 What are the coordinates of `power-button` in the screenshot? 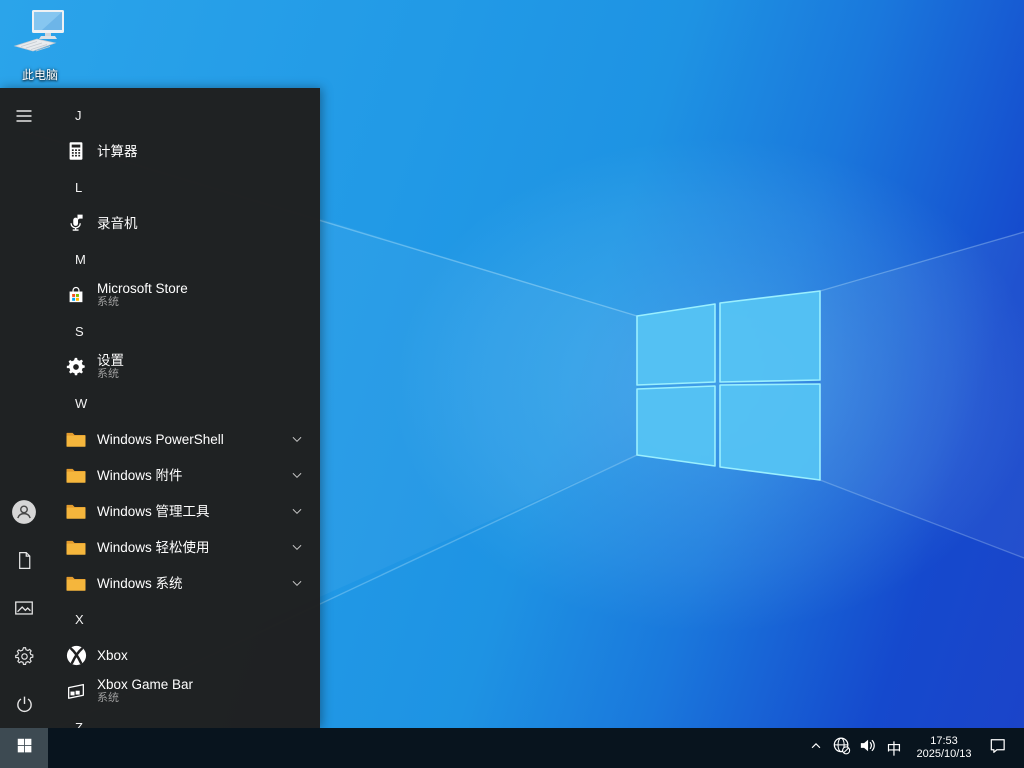 It's located at (24, 704).